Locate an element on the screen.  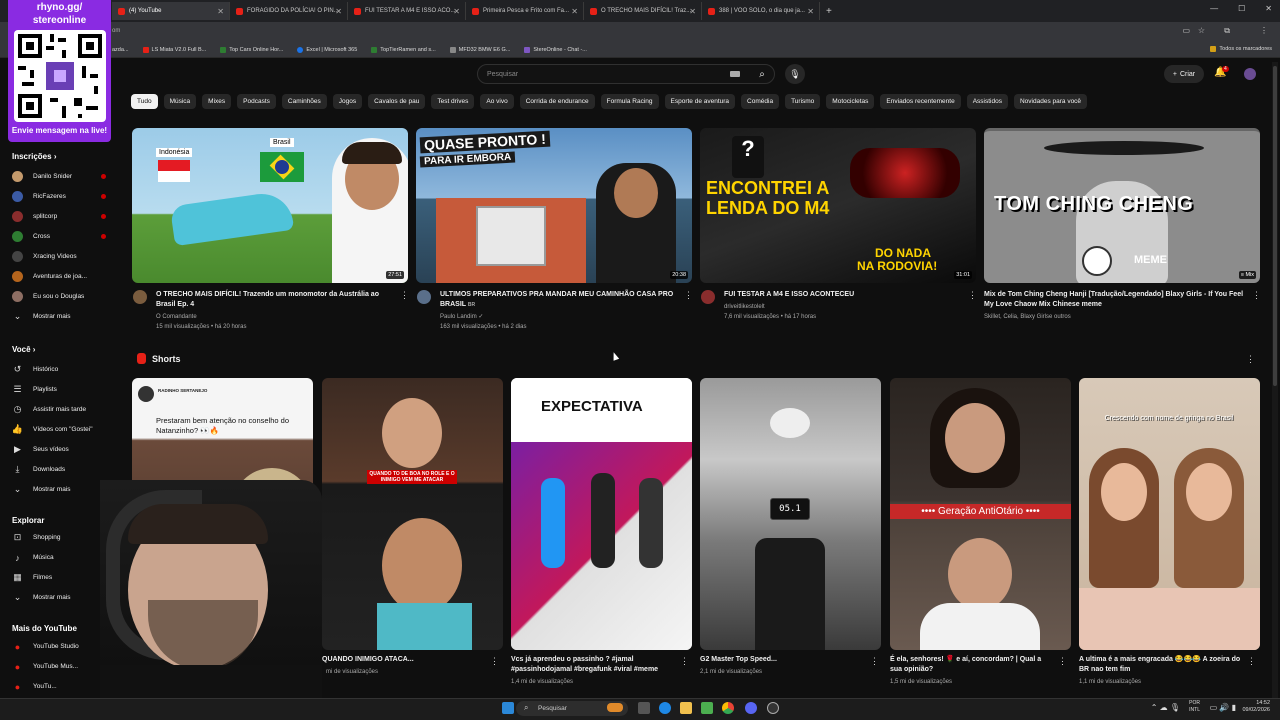
maximize-icon: ☐ is located at coordinates (1241, 8).